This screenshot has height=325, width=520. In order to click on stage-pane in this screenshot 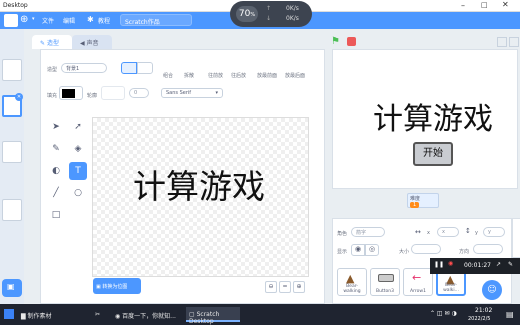, I will do `click(516, 238)`.